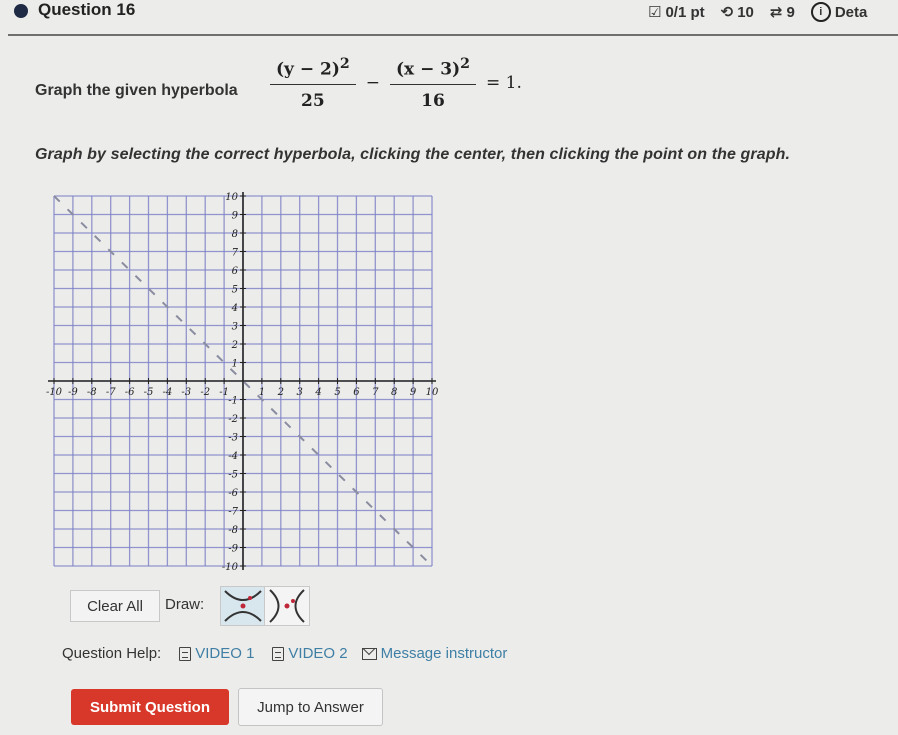 This screenshot has width=898, height=735. Describe the element at coordinates (413, 392) in the screenshot. I see `x-tick-label: 9` at that location.